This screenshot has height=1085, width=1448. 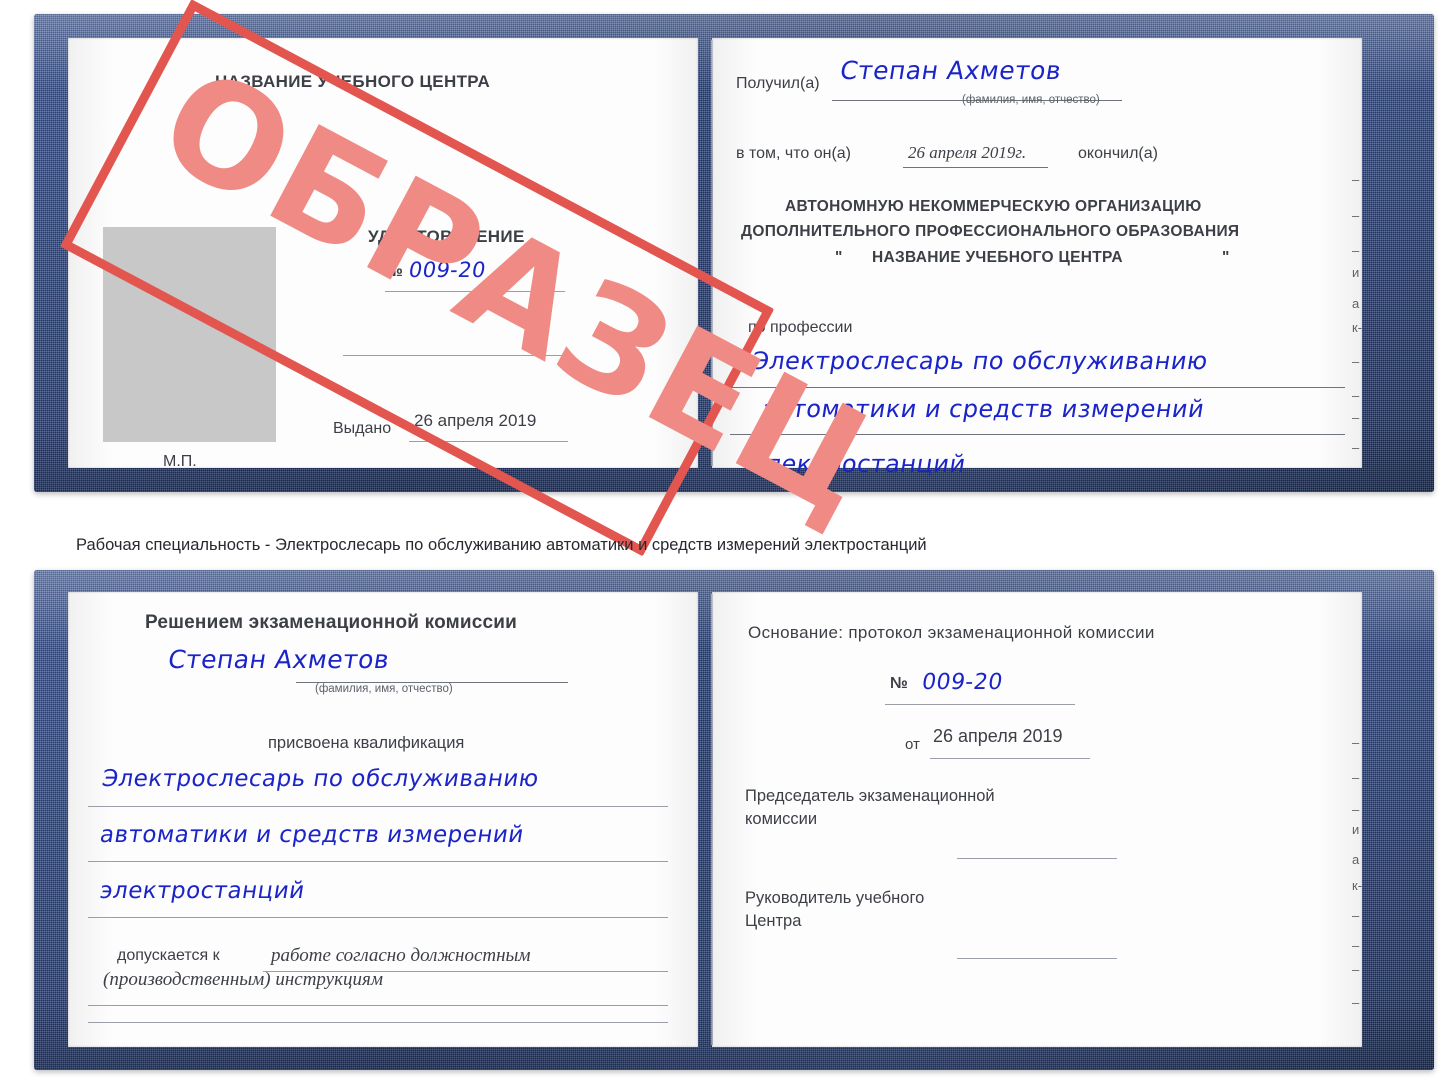 I want to click on received-value: Степан Ахметов, so click(x=951, y=70).